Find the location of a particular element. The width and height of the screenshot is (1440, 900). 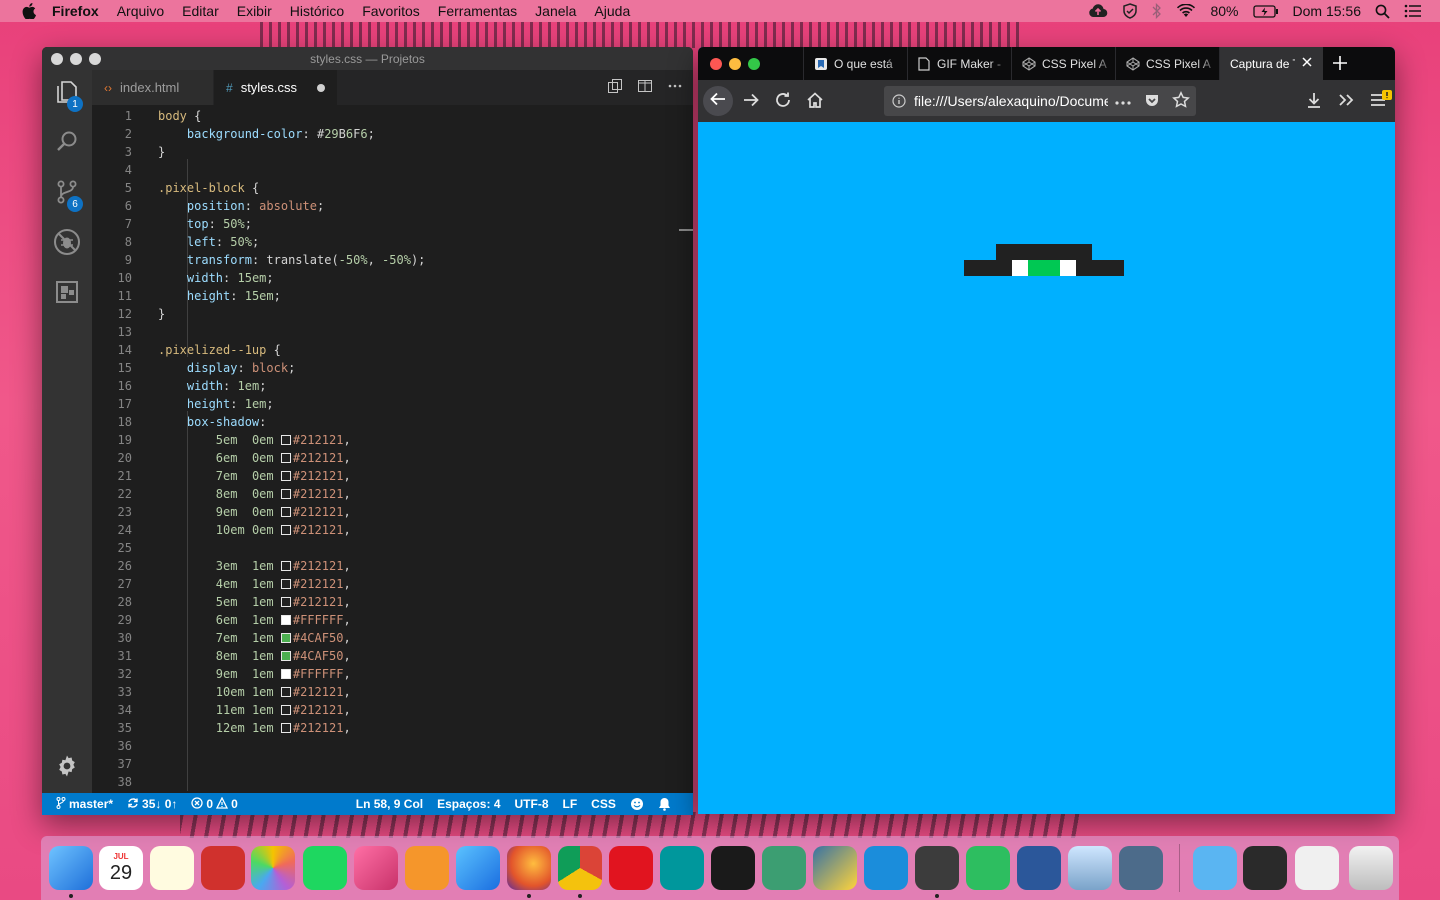

code-line: 19 5em 0em #212121, is located at coordinates (392, 440).